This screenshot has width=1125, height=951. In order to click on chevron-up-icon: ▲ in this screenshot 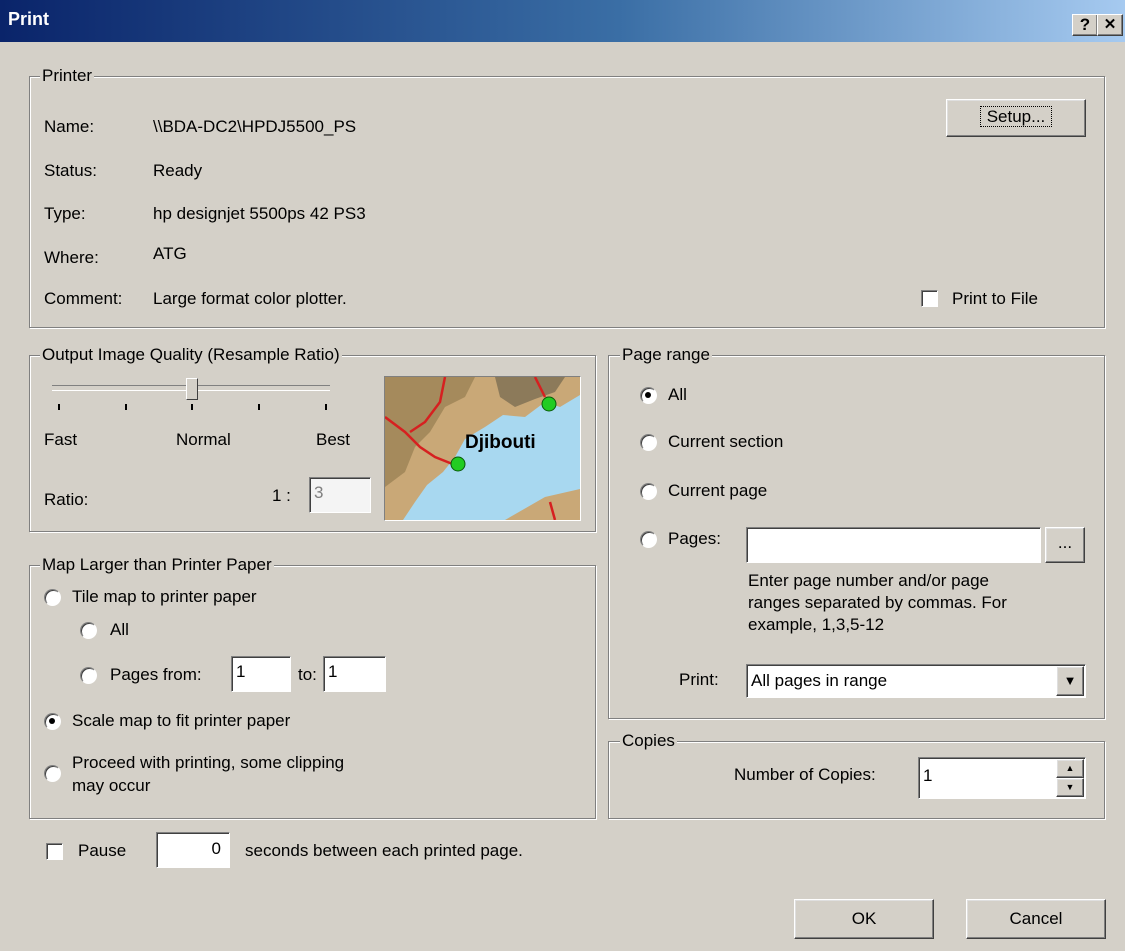, I will do `click(1070, 768)`.